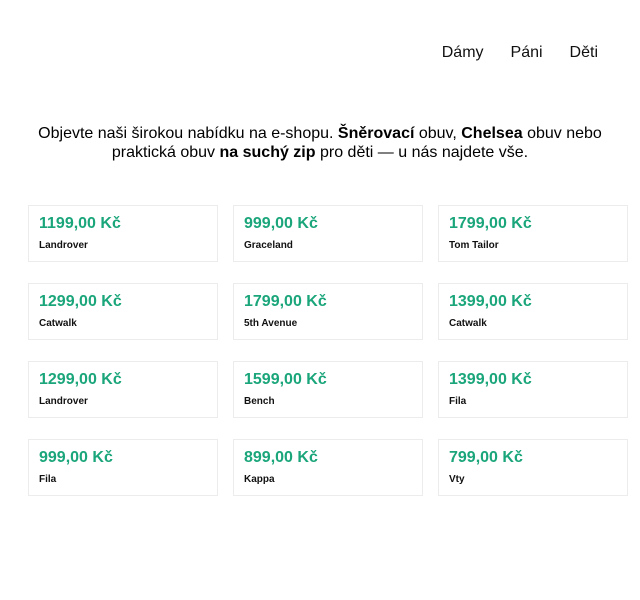 The image size is (640, 600). I want to click on product-price: 1199,00 Kč, so click(80, 223).